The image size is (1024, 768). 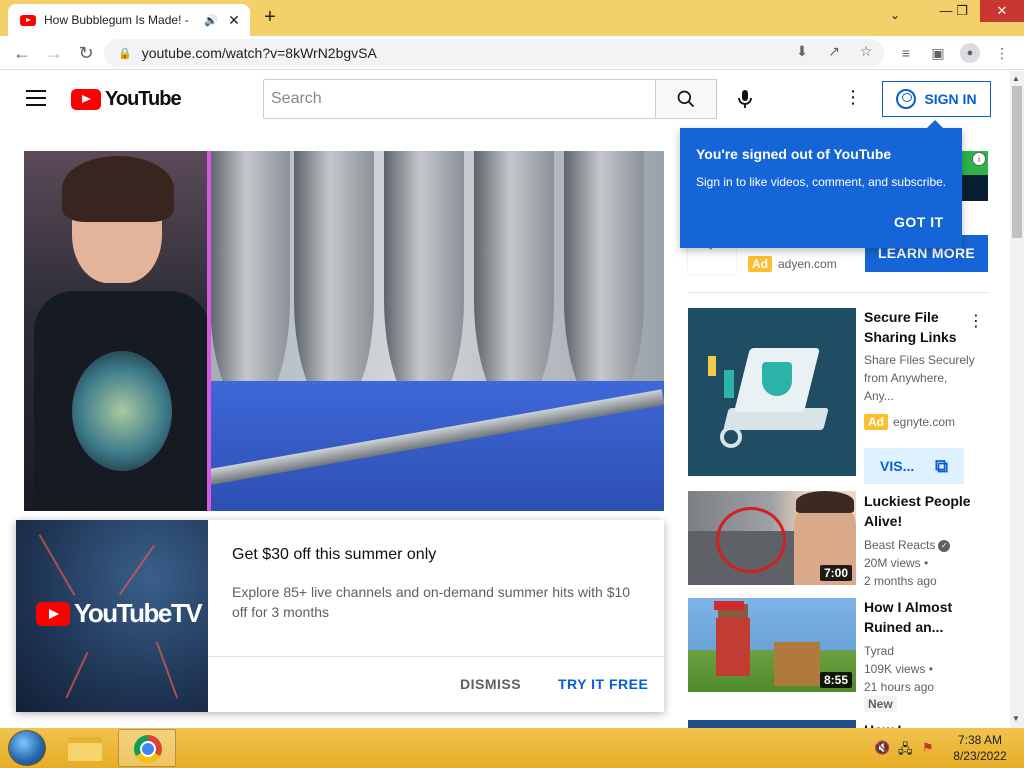 I want to click on video-views: 20M views •, so click(x=896, y=563).